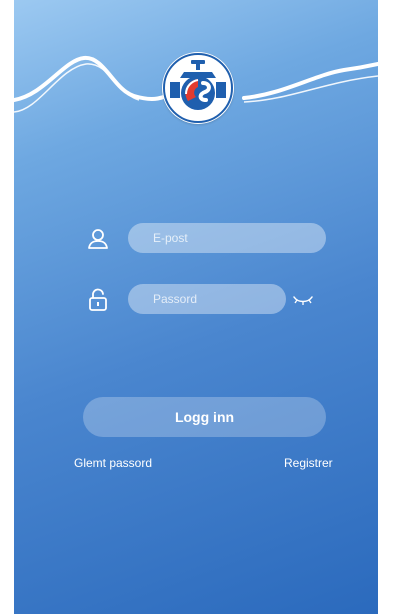 The height and width of the screenshot is (614, 393). What do you see at coordinates (204, 417) in the screenshot?
I see `login-button: Logg inn` at bounding box center [204, 417].